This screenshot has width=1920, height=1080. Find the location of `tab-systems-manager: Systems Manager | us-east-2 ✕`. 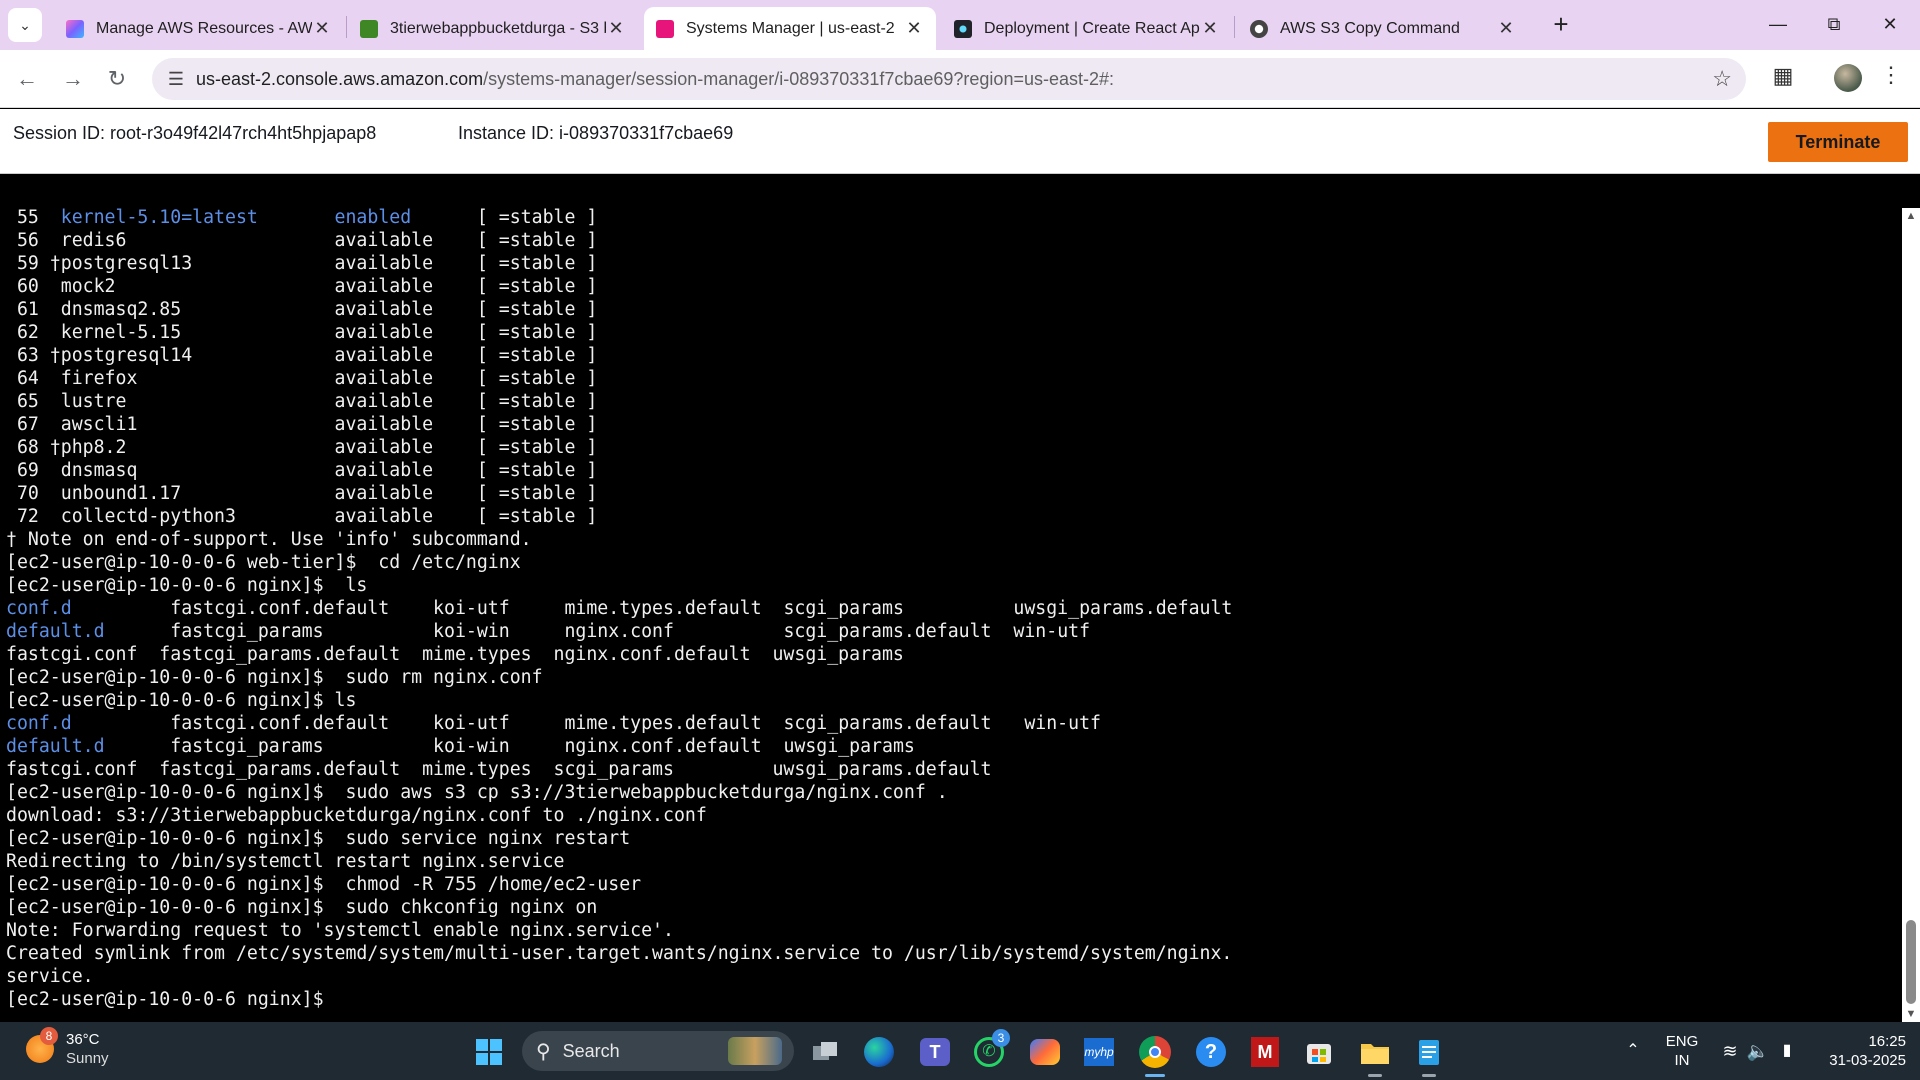

tab-systems-manager: Systems Manager | us-east-2 ✕ is located at coordinates (790, 28).